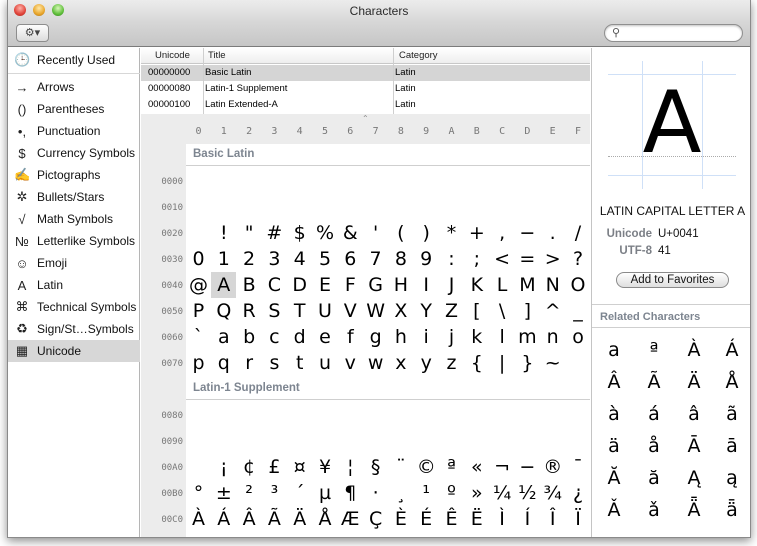  Describe the element at coordinates (578, 467) in the screenshot. I see `character-cell: ¯` at that location.